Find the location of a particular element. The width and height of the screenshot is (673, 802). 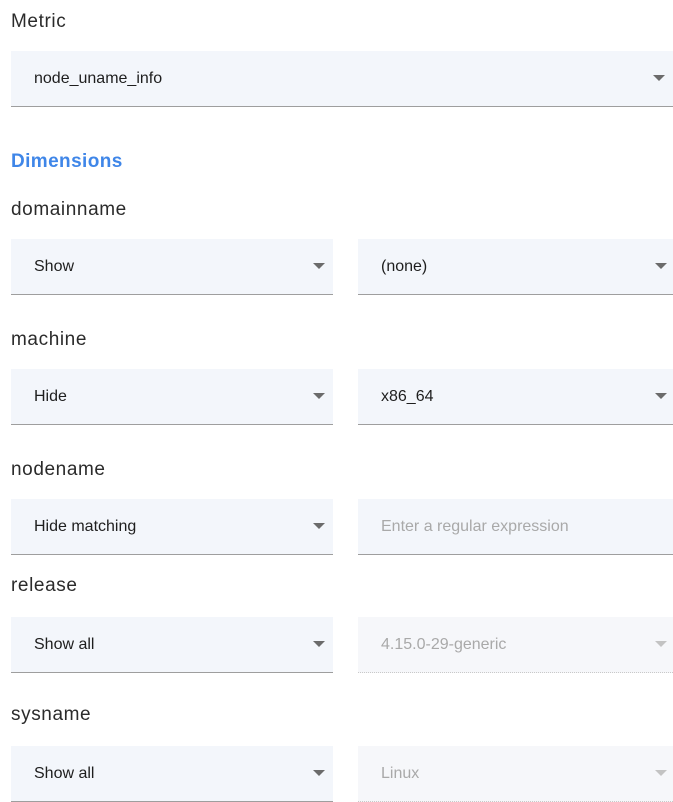

dimension-label-nodename: nodename is located at coordinates (58, 469).